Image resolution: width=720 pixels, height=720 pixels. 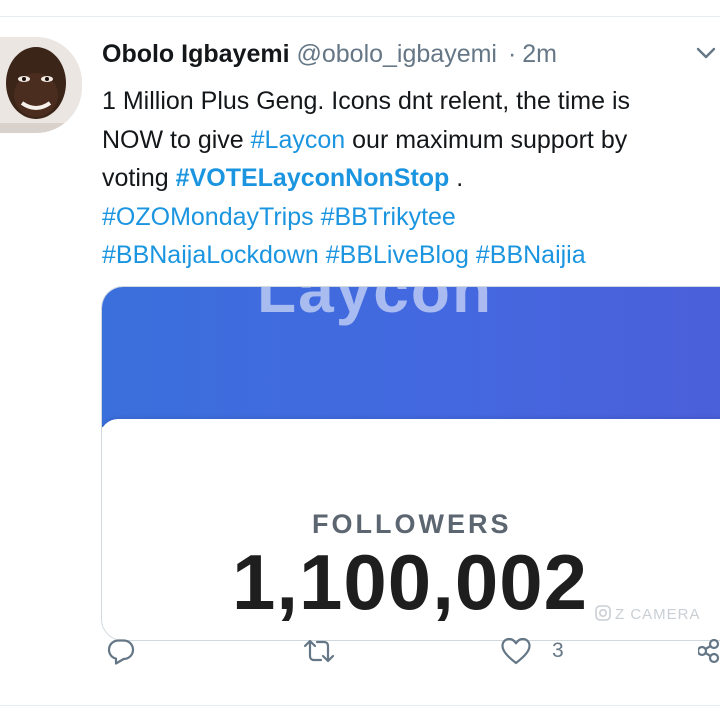 I want to click on share-icon, so click(x=709, y=651).